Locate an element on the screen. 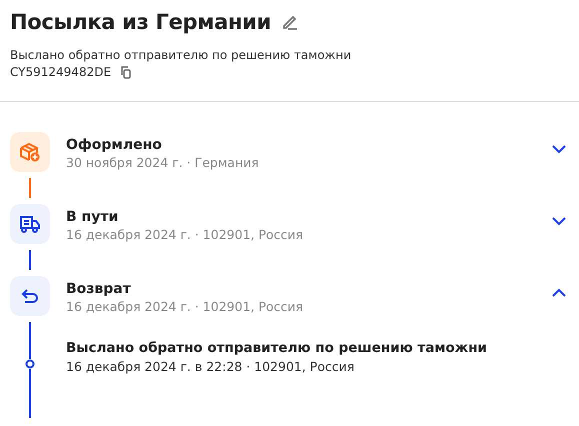 The image size is (579, 426). step-title: В пути is located at coordinates (93, 217).